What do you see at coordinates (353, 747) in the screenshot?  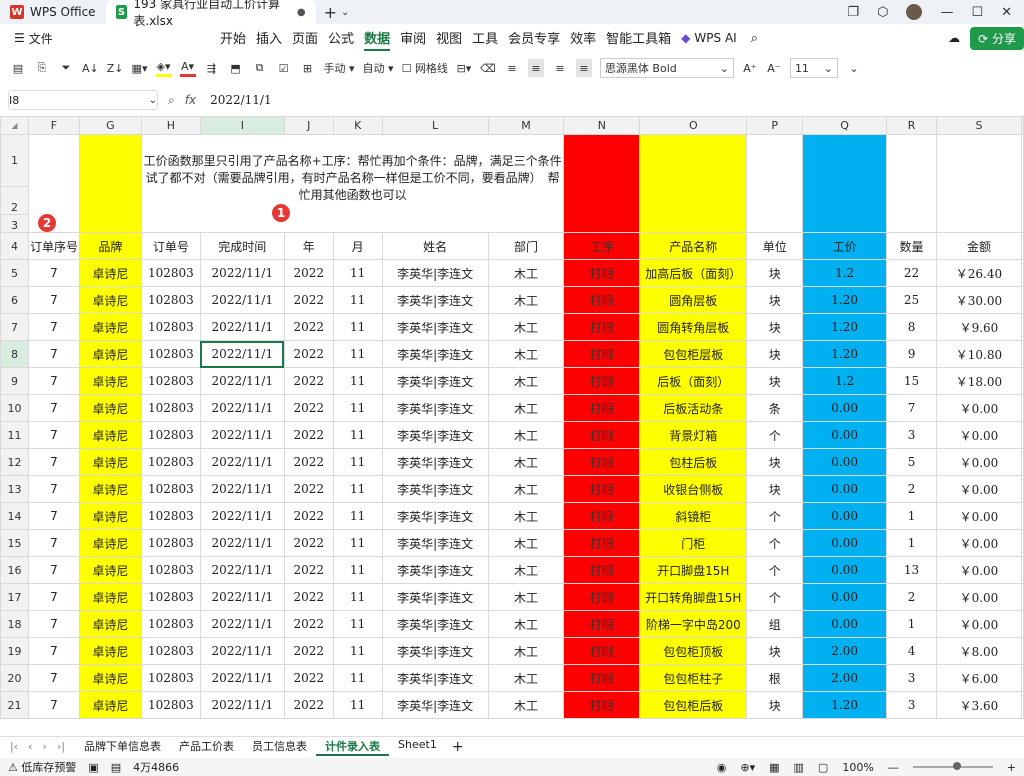 I see `sheet-tab-3: 计件录入表` at bounding box center [353, 747].